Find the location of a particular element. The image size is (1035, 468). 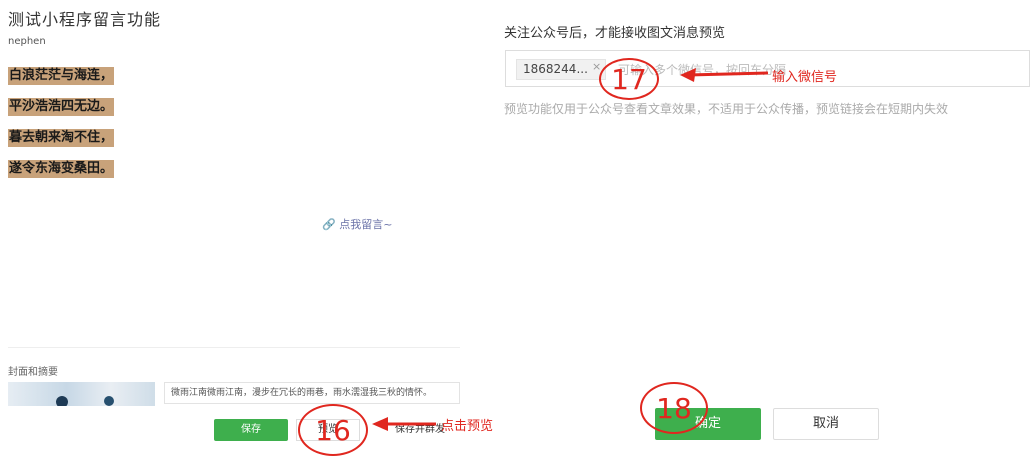

article-author: nephen is located at coordinates (27, 41).